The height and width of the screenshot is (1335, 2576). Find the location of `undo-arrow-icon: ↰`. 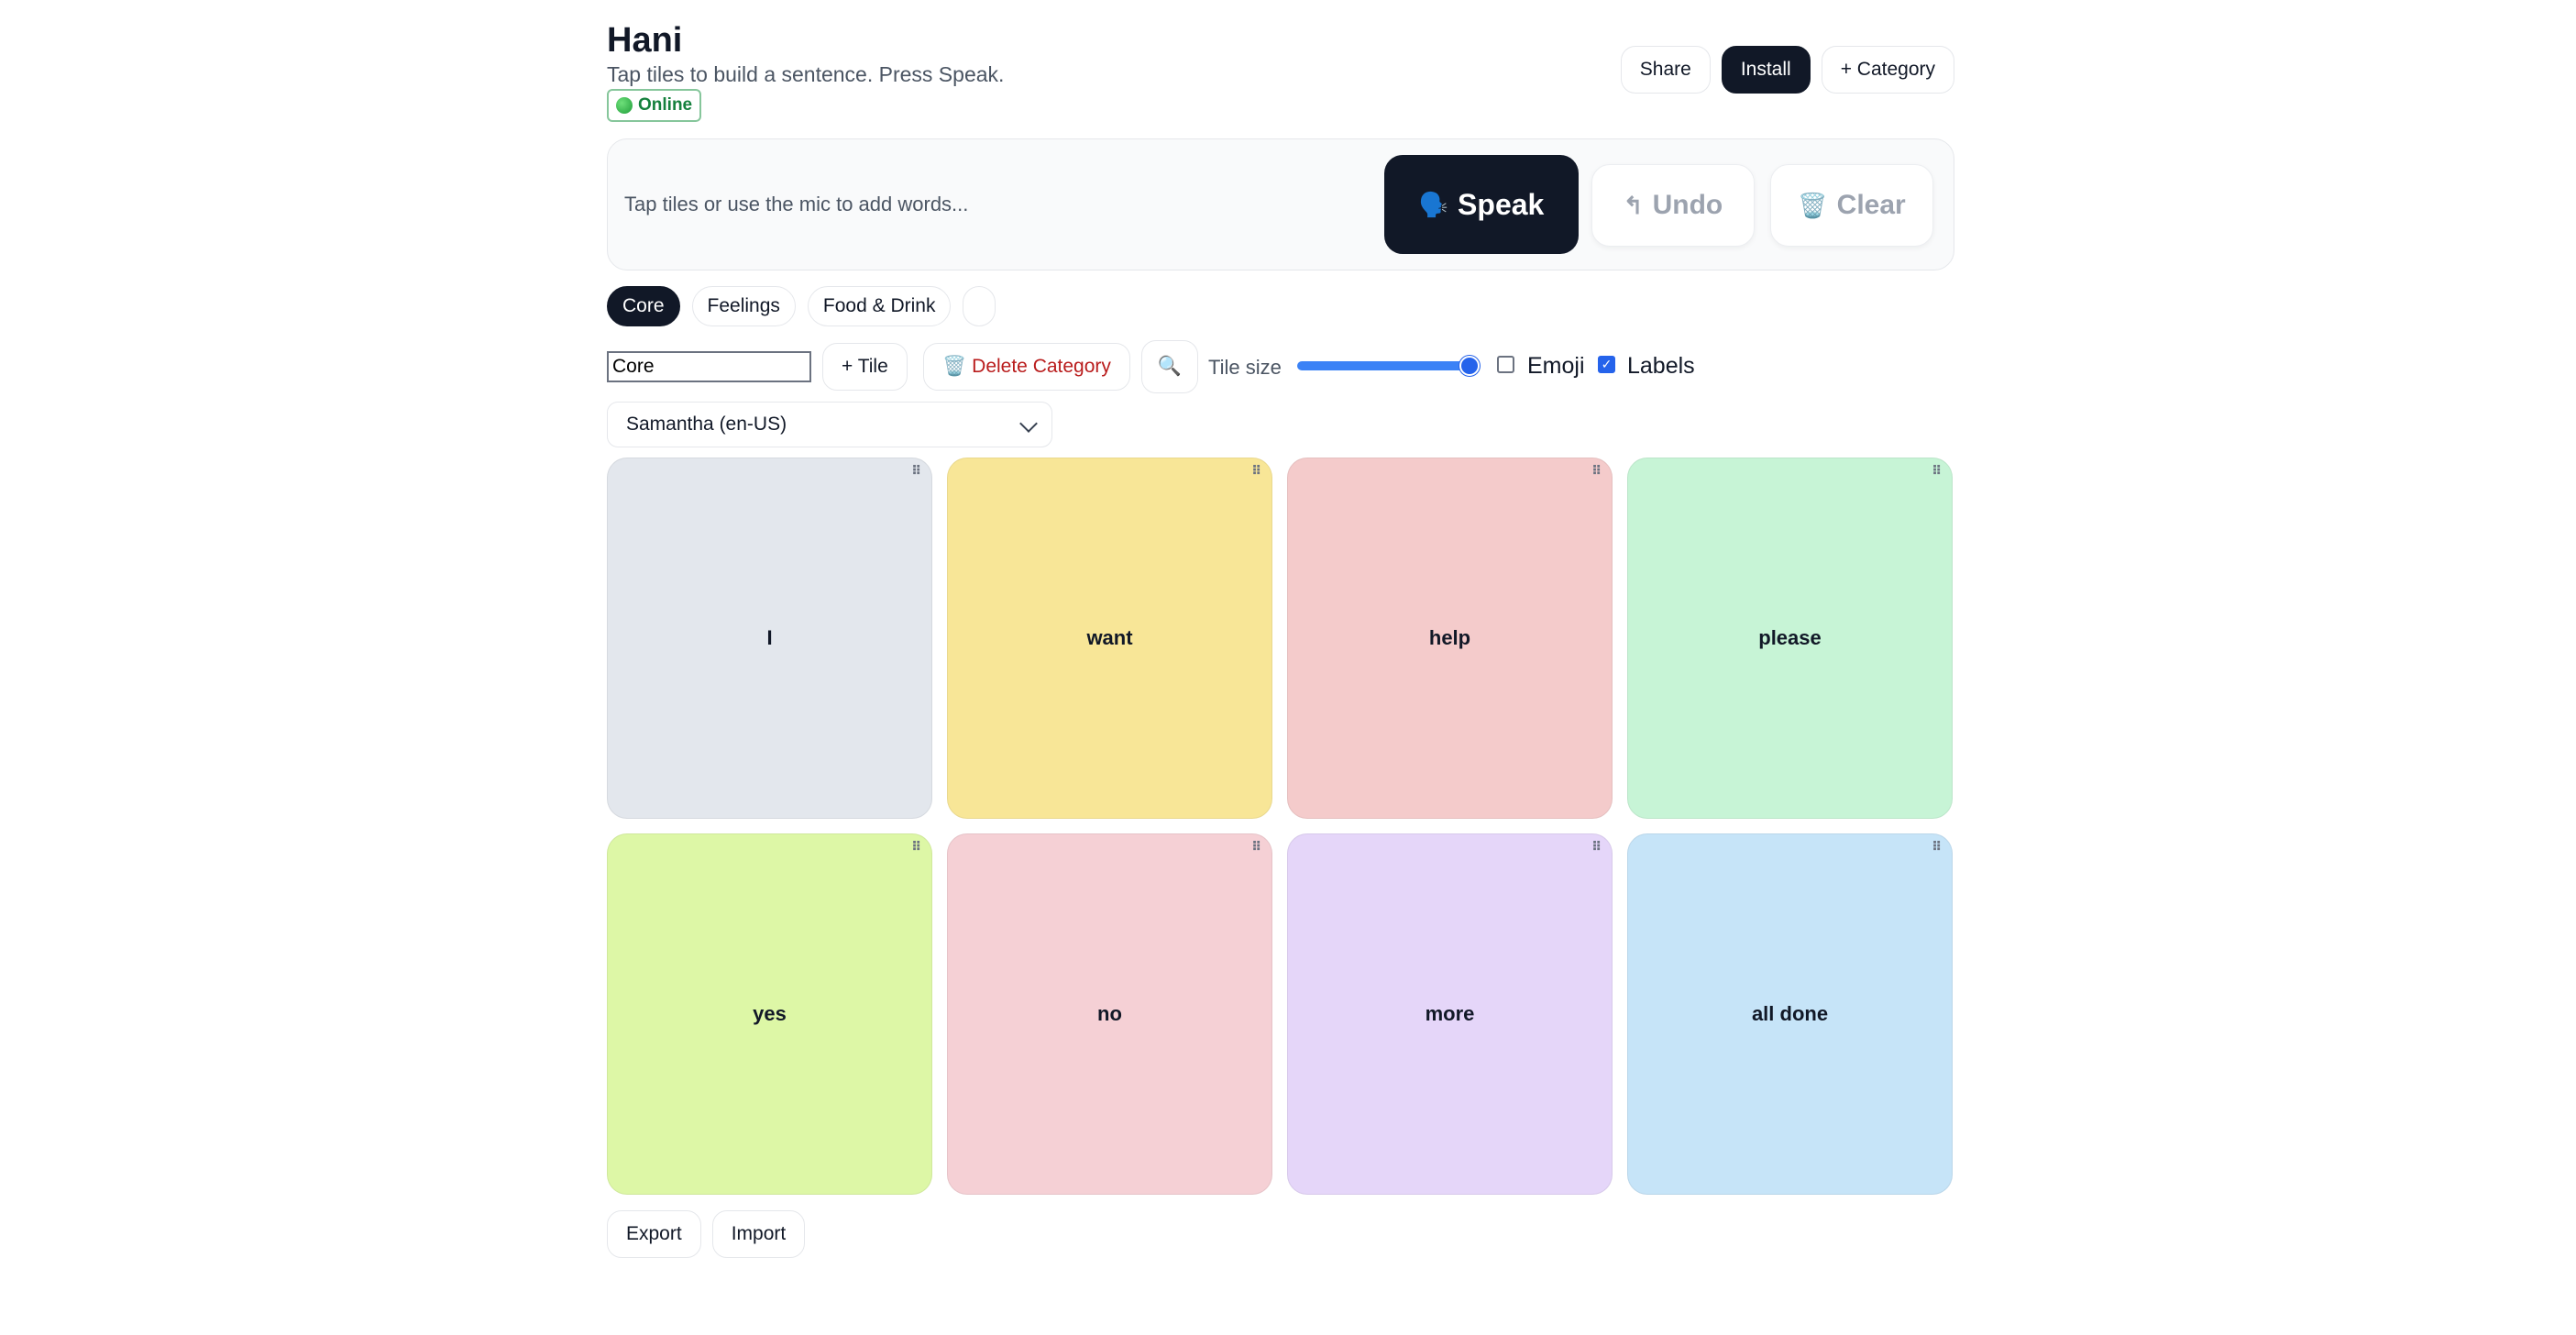

undo-arrow-icon: ↰ is located at coordinates (1634, 205).